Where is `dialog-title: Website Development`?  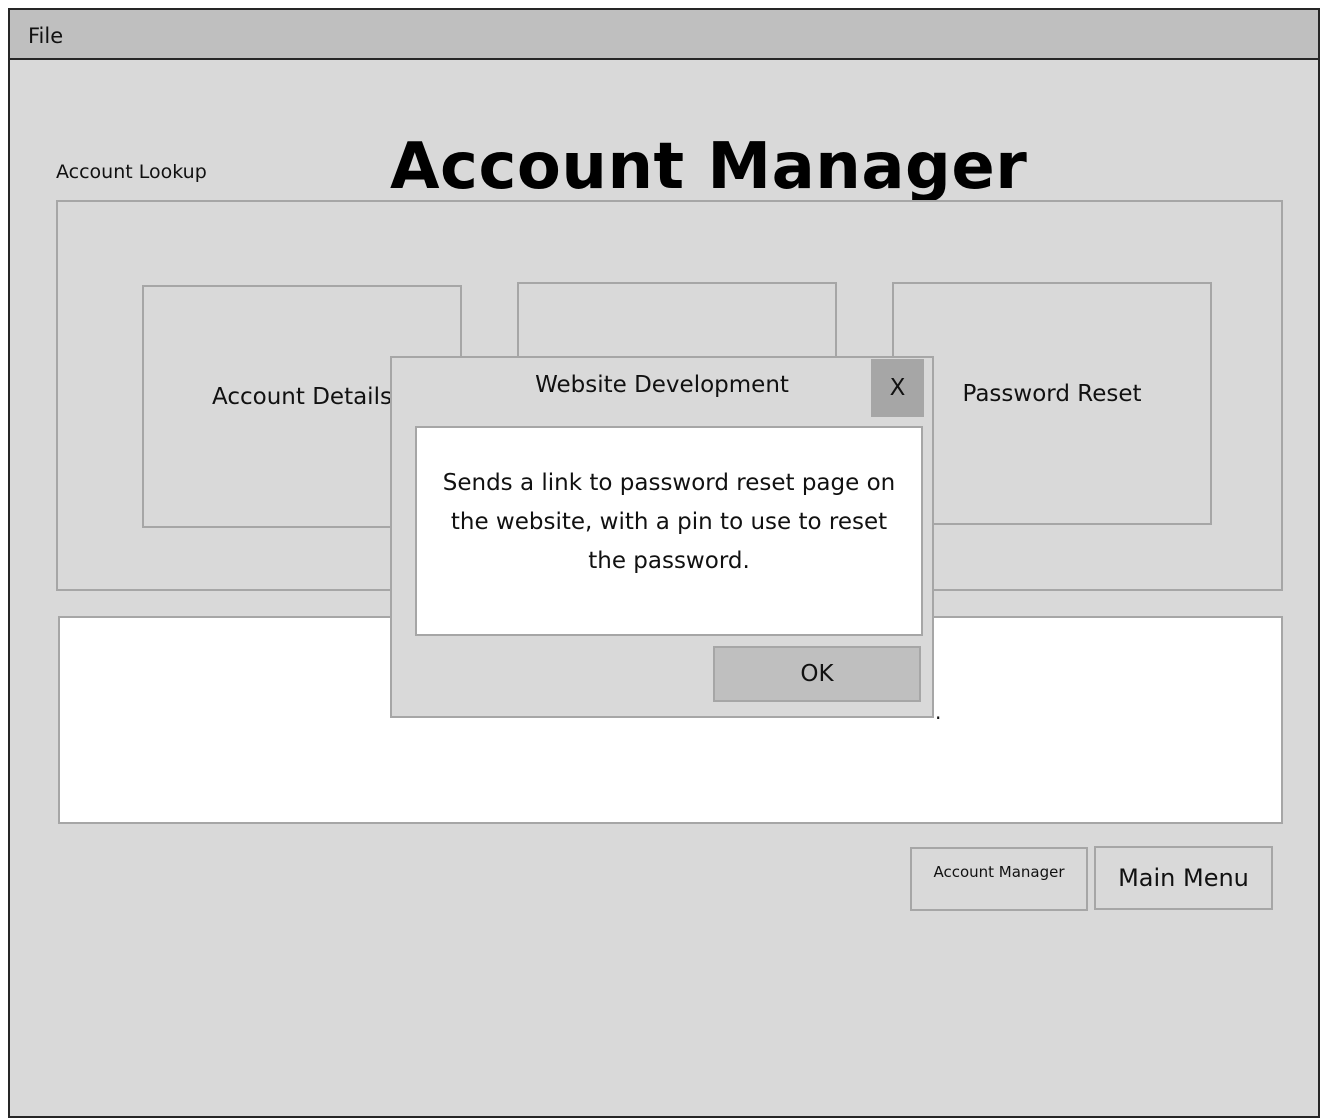
dialog-title: Website Development is located at coordinates (662, 385).